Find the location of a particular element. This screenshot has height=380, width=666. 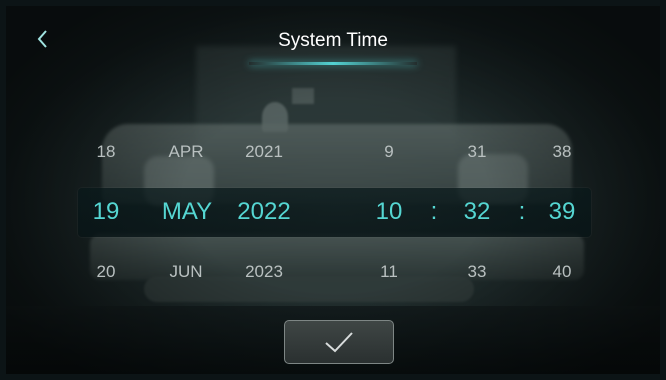

minute-previous: 31 is located at coordinates (477, 152).